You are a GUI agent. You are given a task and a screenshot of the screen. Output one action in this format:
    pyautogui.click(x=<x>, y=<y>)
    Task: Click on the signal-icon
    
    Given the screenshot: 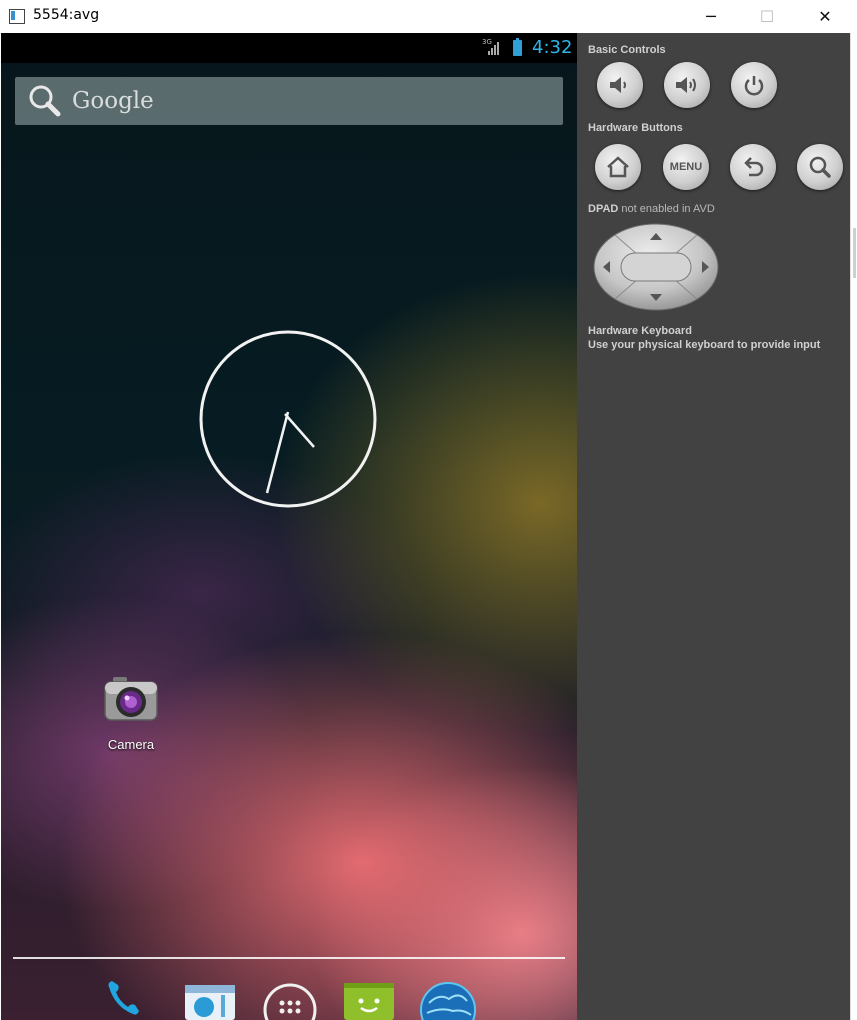 What is the action you would take?
    pyautogui.click(x=493, y=48)
    